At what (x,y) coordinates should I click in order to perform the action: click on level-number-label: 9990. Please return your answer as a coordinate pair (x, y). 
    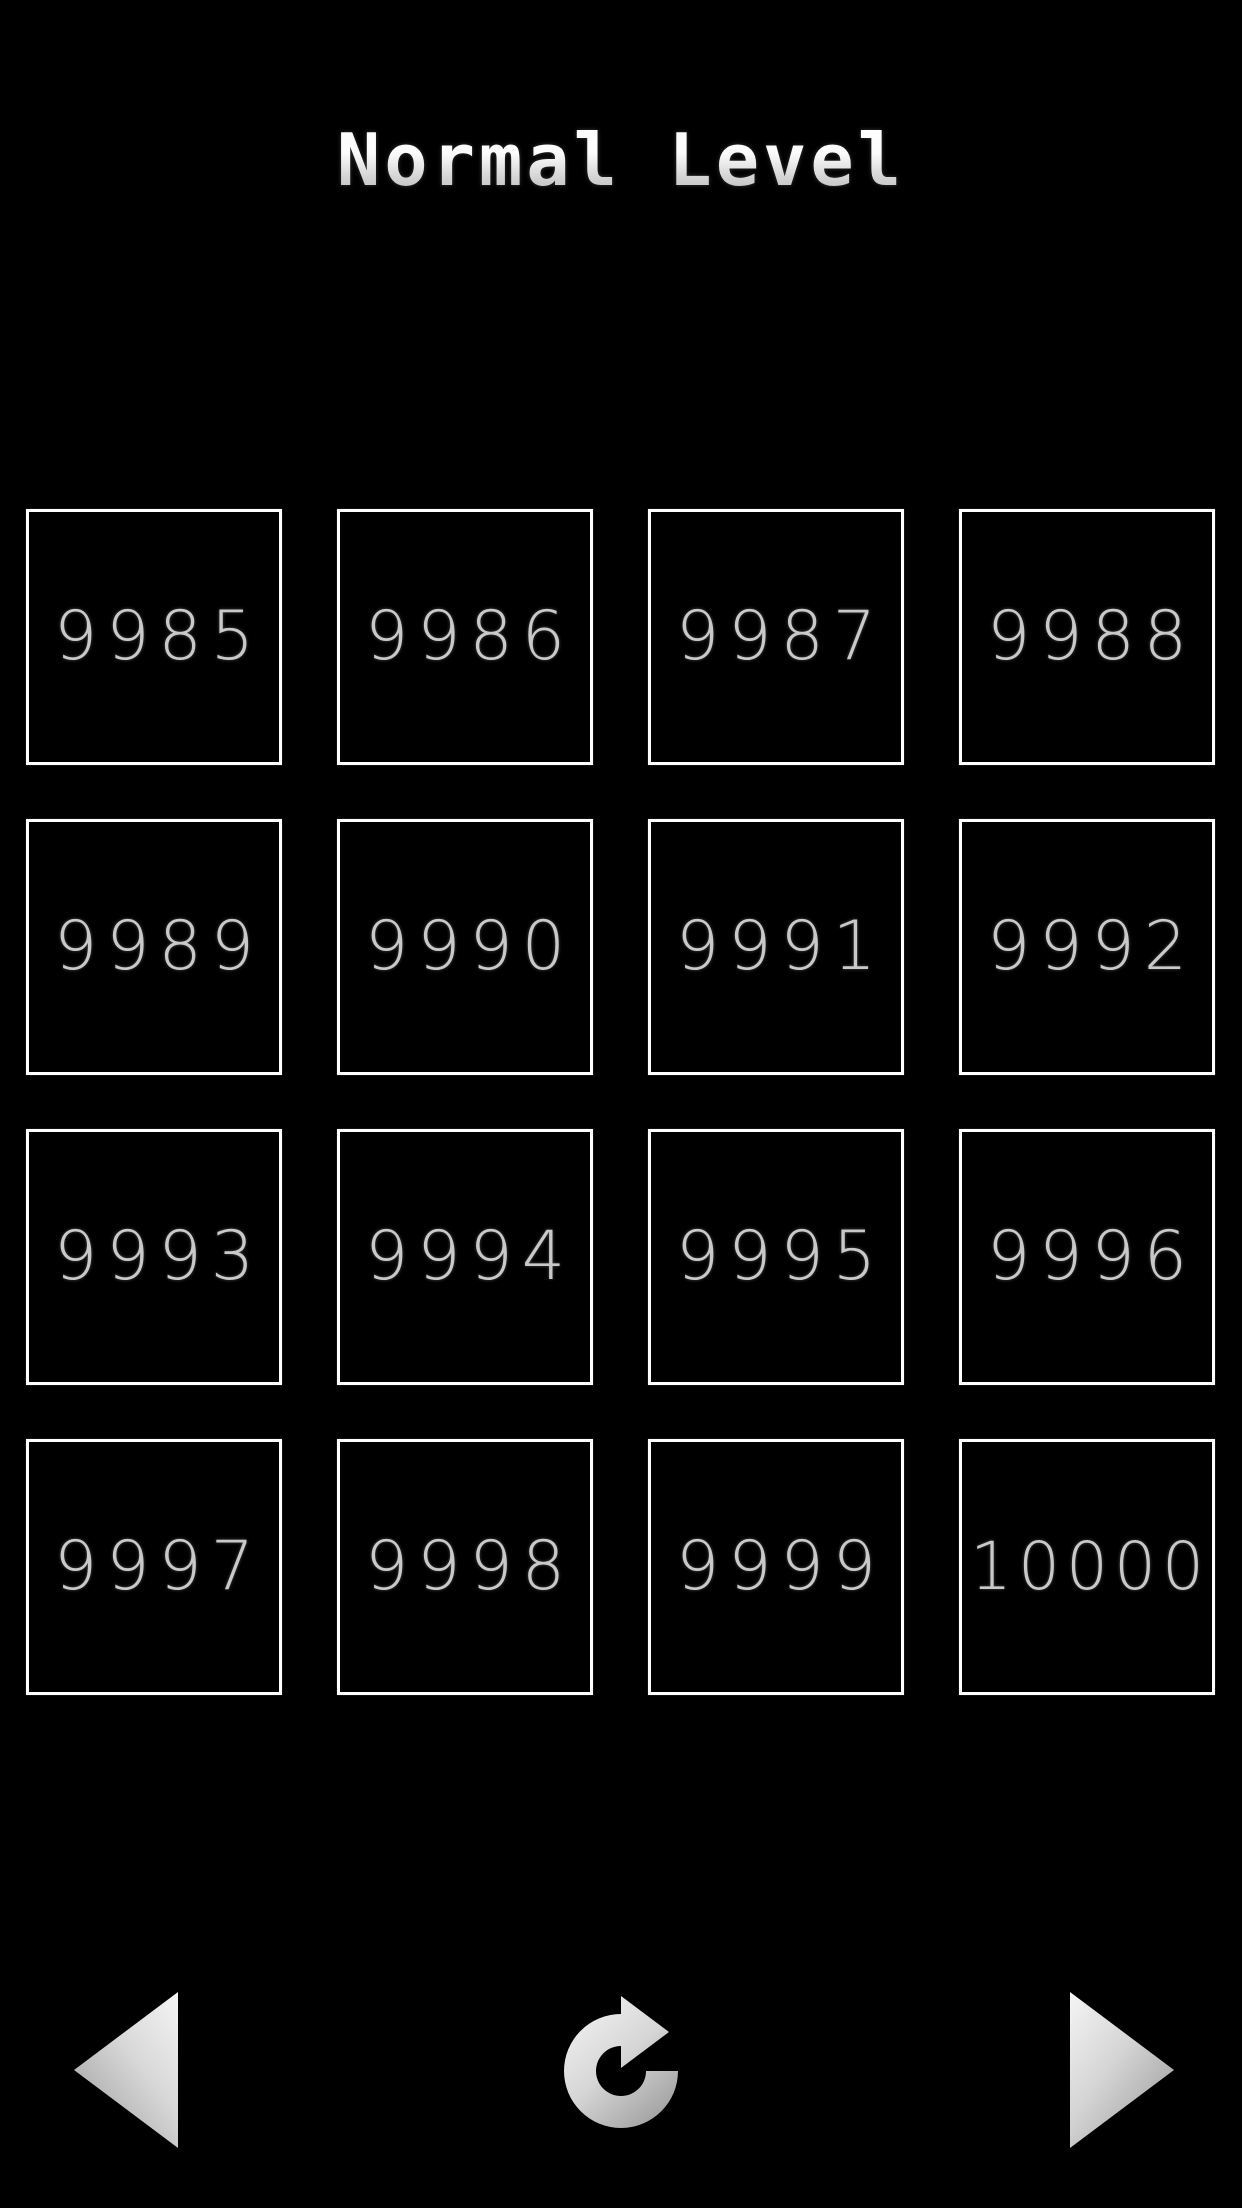
    Looking at the image, I should click on (469, 946).